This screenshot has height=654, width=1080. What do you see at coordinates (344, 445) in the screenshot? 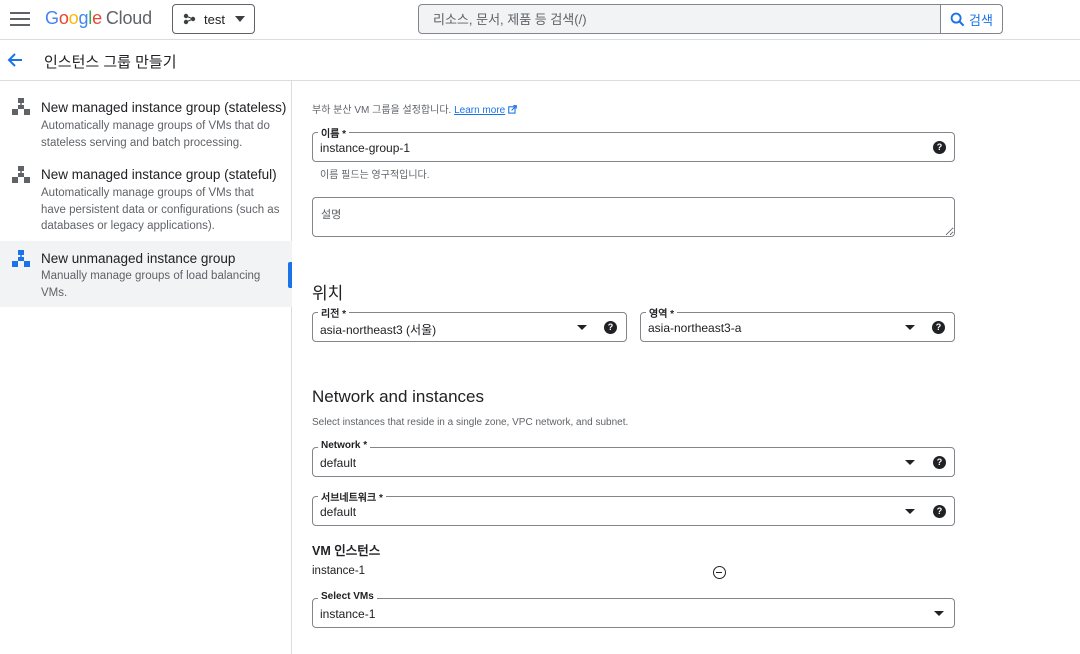
I see `network-label: Network *` at bounding box center [344, 445].